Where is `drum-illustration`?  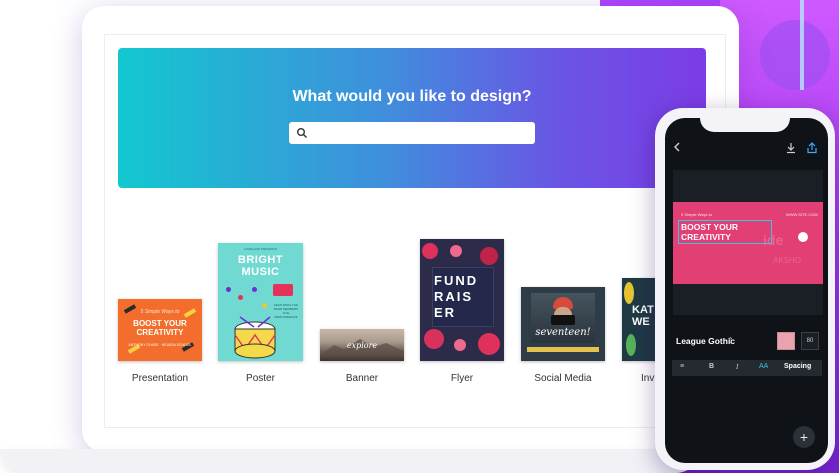 drum-illustration is located at coordinates (255, 337).